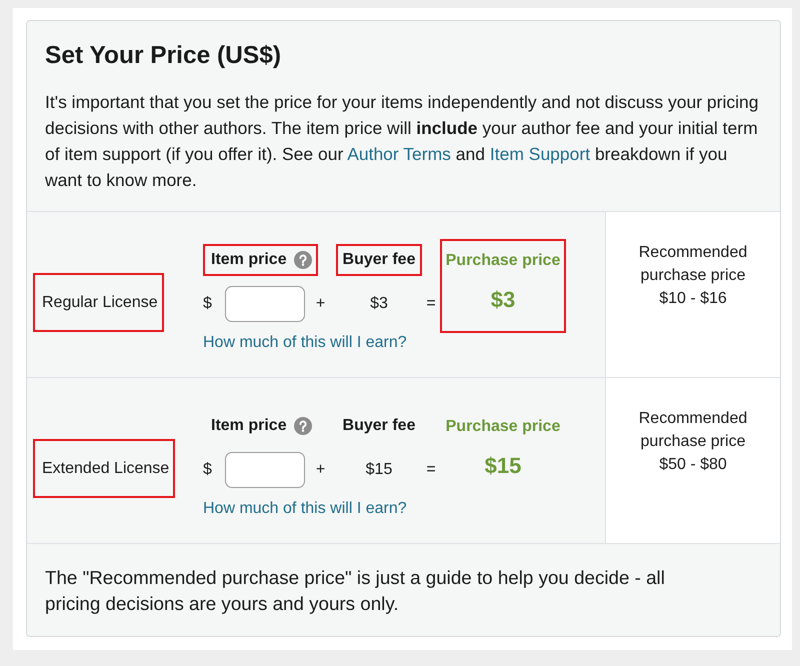 This screenshot has width=800, height=666. I want to click on footer-note: The "Recommended purchase price" is just a guide to help you decide - all pricing decisions are yours and yours only., so click(355, 591).